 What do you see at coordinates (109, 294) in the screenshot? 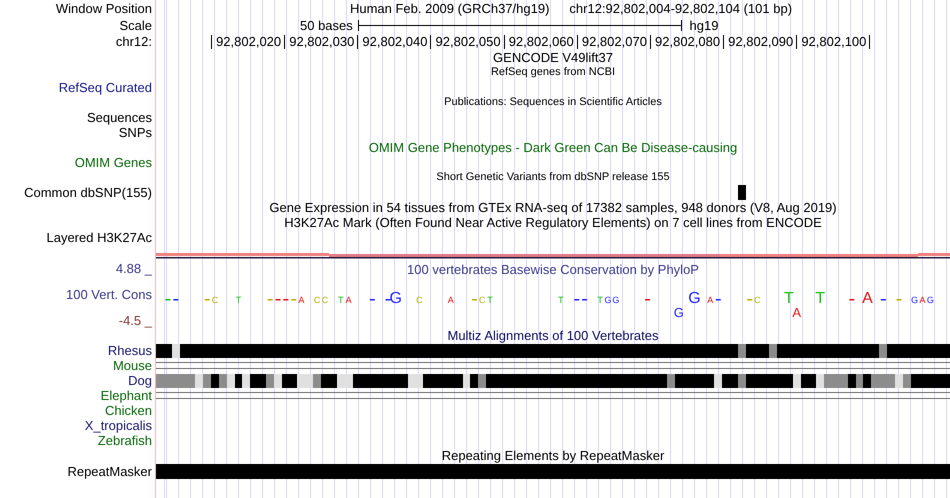
I see `track-label: 100 Vert. Cons` at bounding box center [109, 294].